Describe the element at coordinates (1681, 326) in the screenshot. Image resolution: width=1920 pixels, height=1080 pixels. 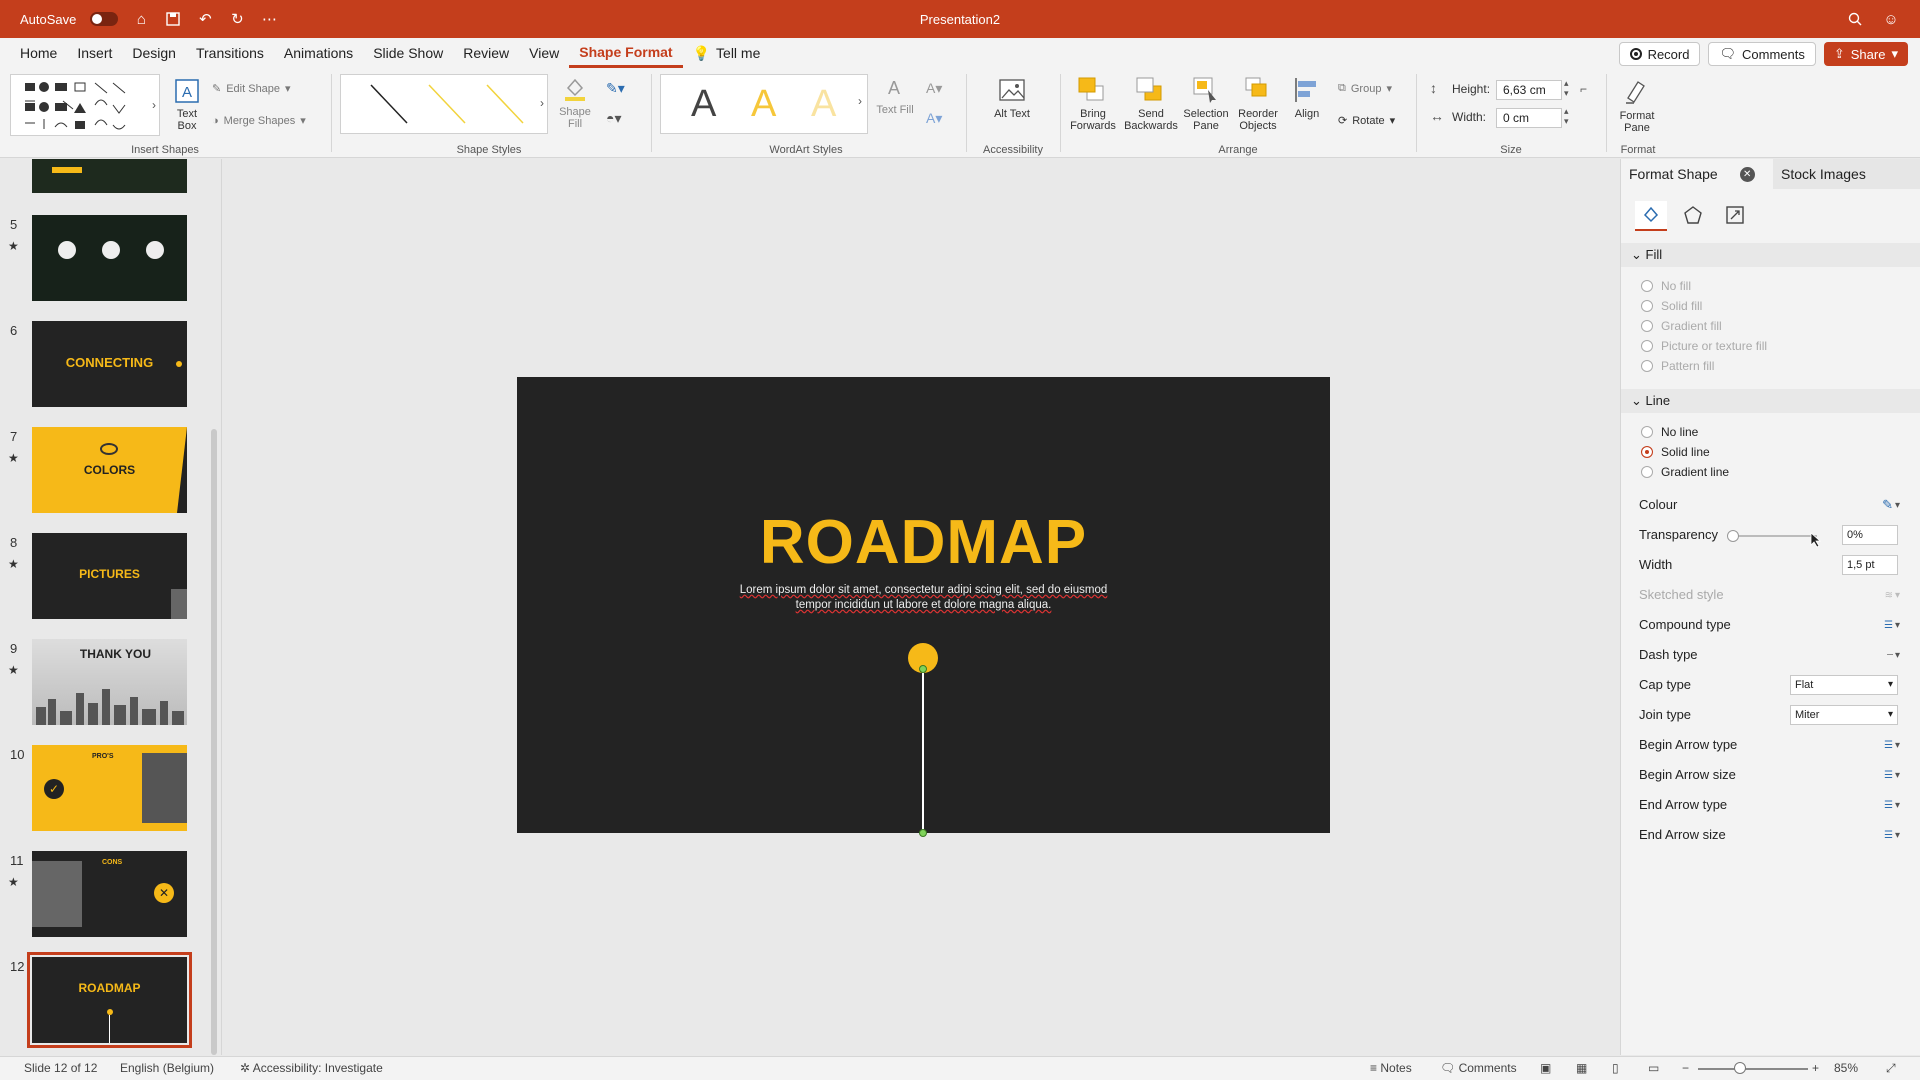
I see `gradient-fill-option: Gradient fill` at that location.